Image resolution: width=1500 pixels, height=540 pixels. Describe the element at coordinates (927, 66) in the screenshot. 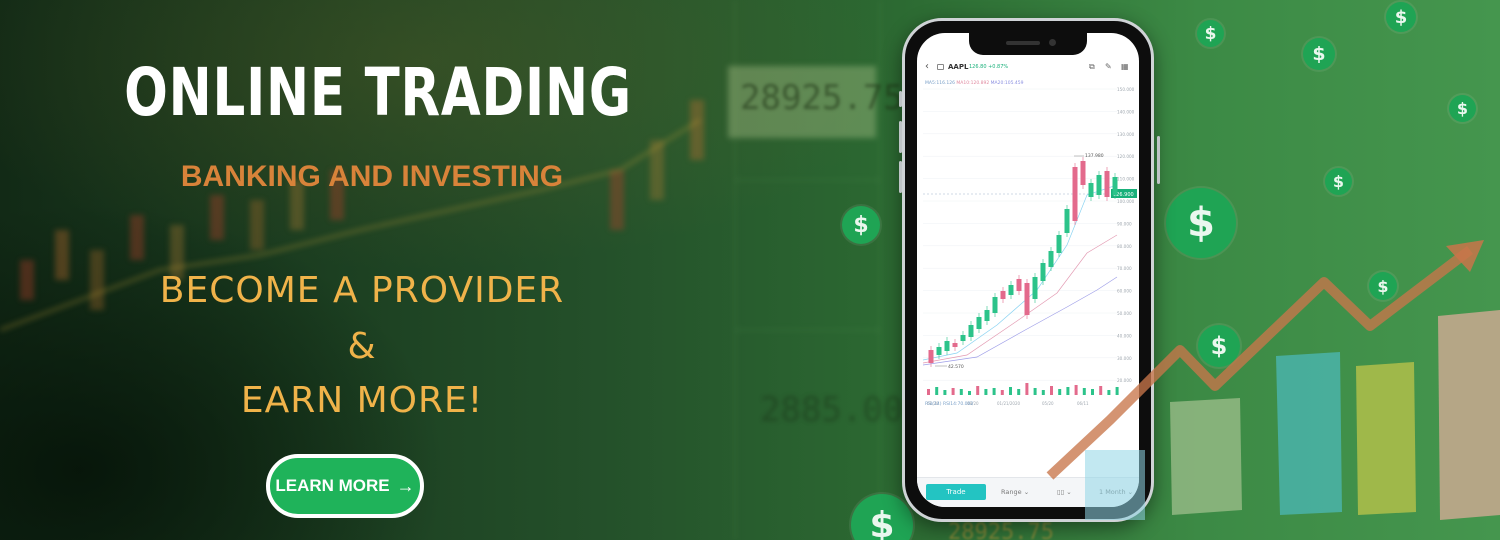

I see `back-chevron-icon: ‹` at that location.